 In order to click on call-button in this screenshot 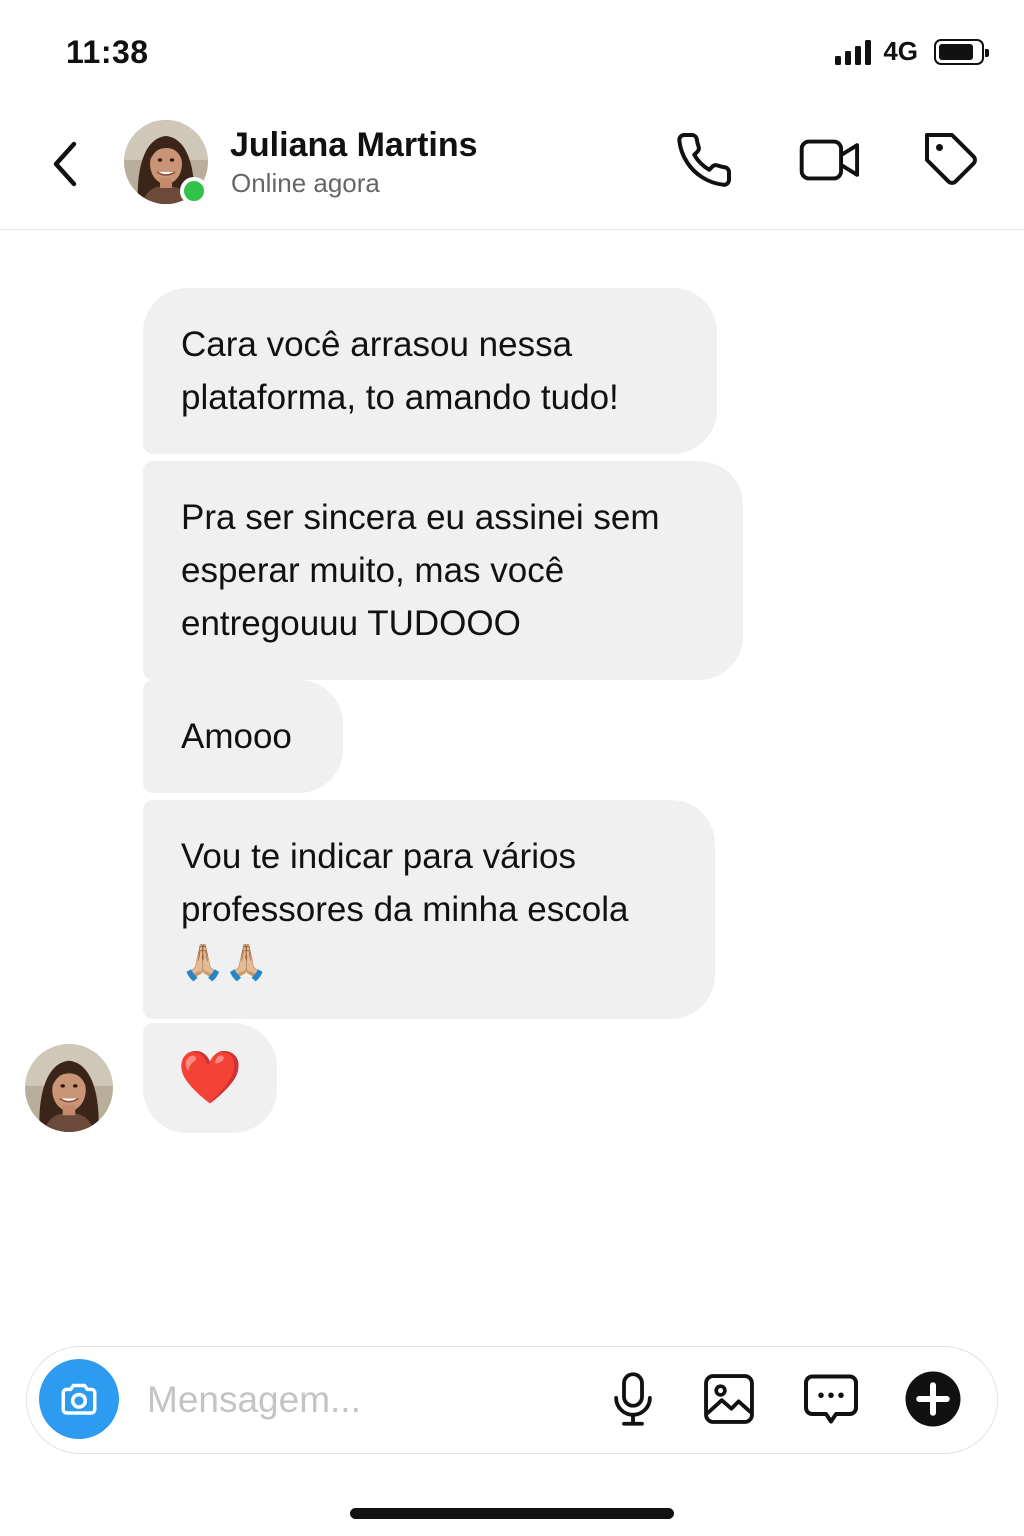, I will do `click(704, 160)`.